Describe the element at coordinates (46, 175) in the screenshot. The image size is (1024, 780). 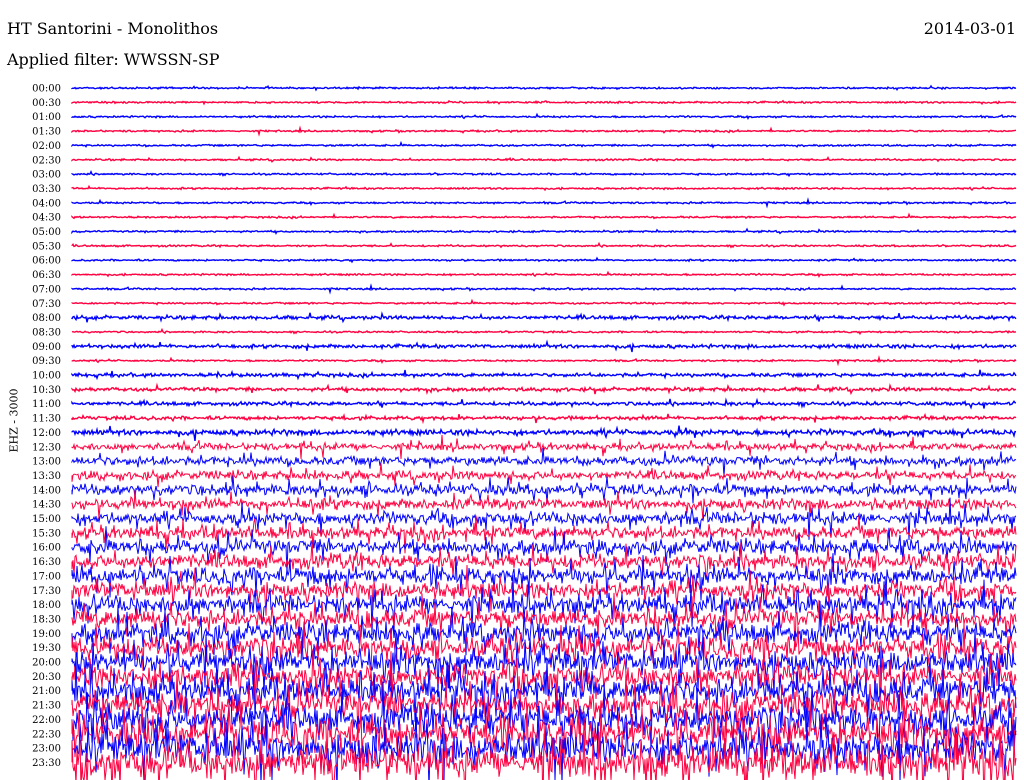
I see `row-time-label: 03:00` at that location.